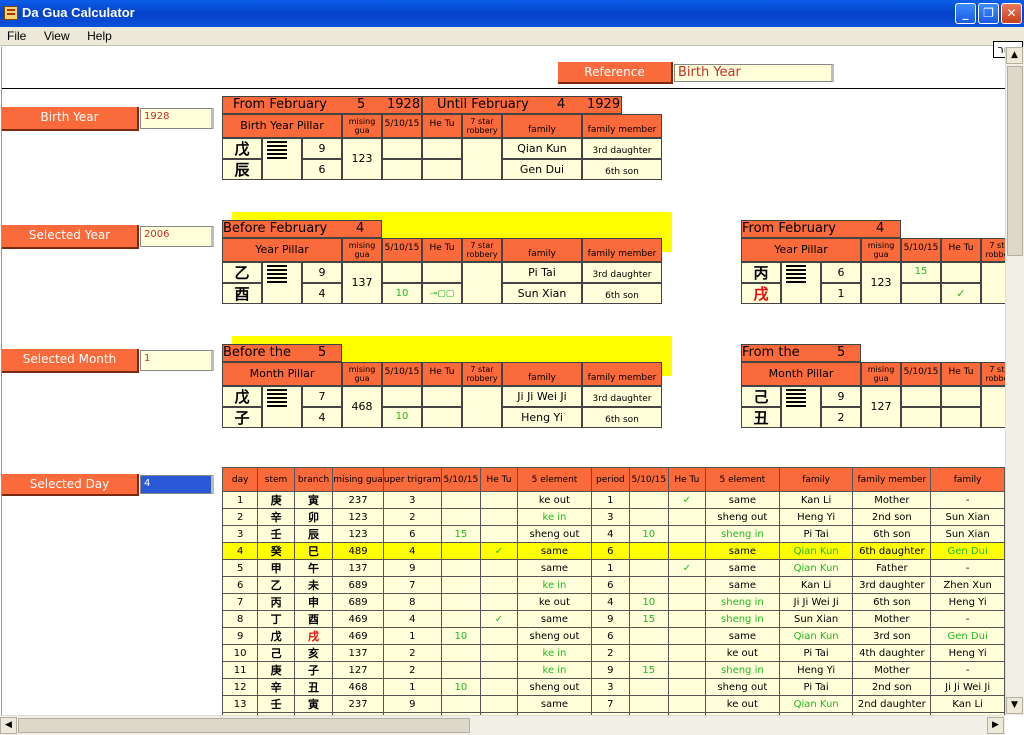 The image size is (1024, 735). What do you see at coordinates (360, 228) in the screenshot?
I see `year-before-day: 4` at bounding box center [360, 228].